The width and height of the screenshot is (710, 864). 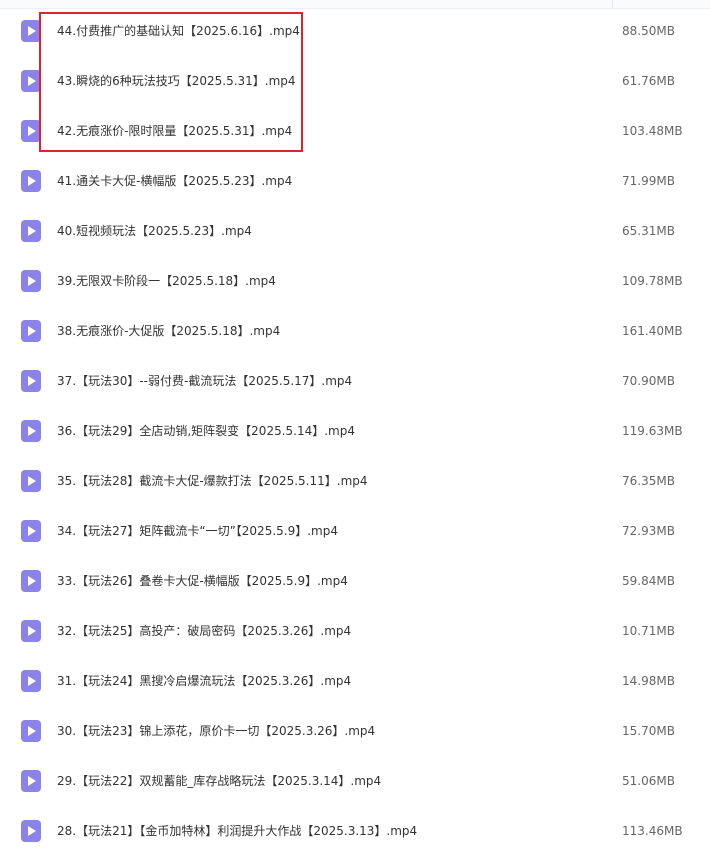 What do you see at coordinates (648, 231) in the screenshot?
I see `file-size: 65.31MB` at bounding box center [648, 231].